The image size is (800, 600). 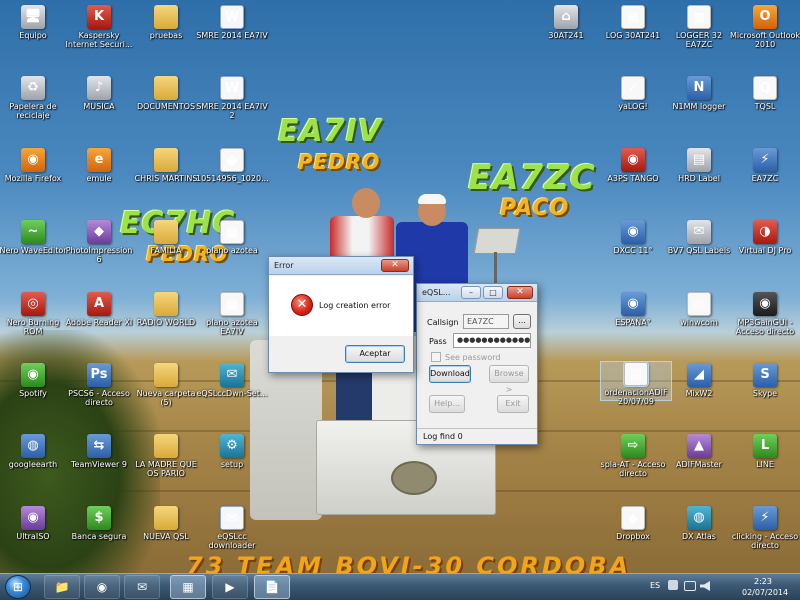 What do you see at coordinates (99, 451) in the screenshot?
I see `desktop-icon-teamviewer: ⇆ TeamViewer 9` at bounding box center [99, 451].